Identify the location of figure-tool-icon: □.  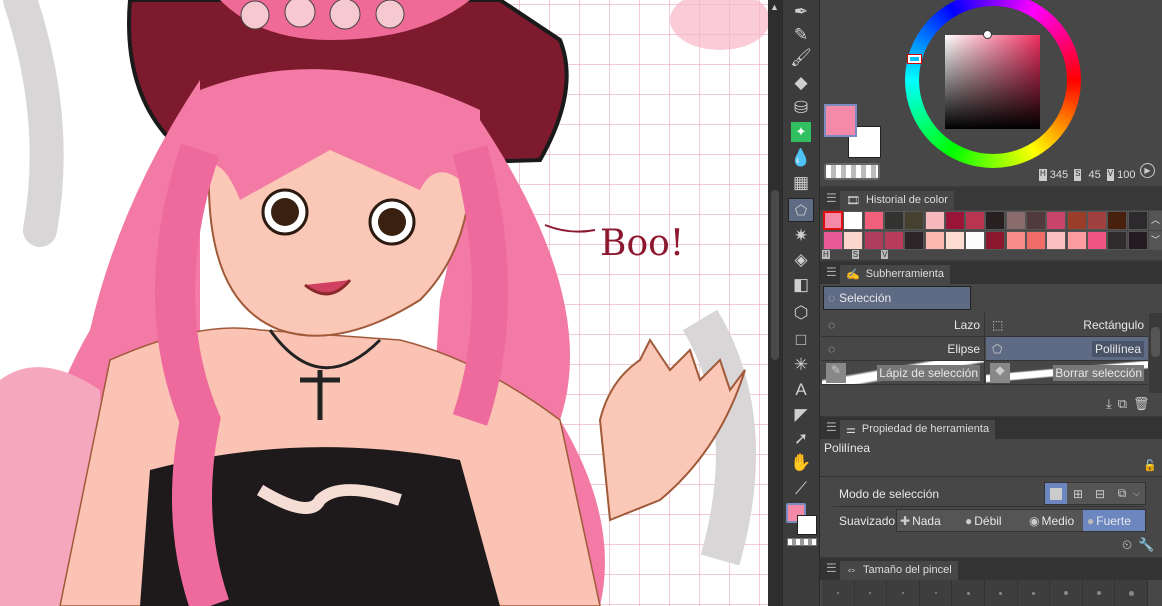
(801, 340).